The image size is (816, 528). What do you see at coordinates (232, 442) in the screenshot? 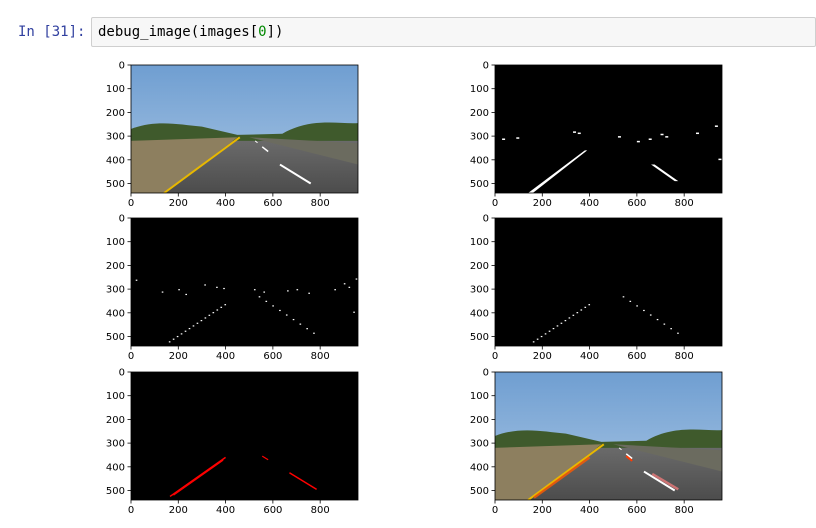
I see `hough-lines-image: 0 200 400 600 800 0 100 200 300 400 500` at bounding box center [232, 442].